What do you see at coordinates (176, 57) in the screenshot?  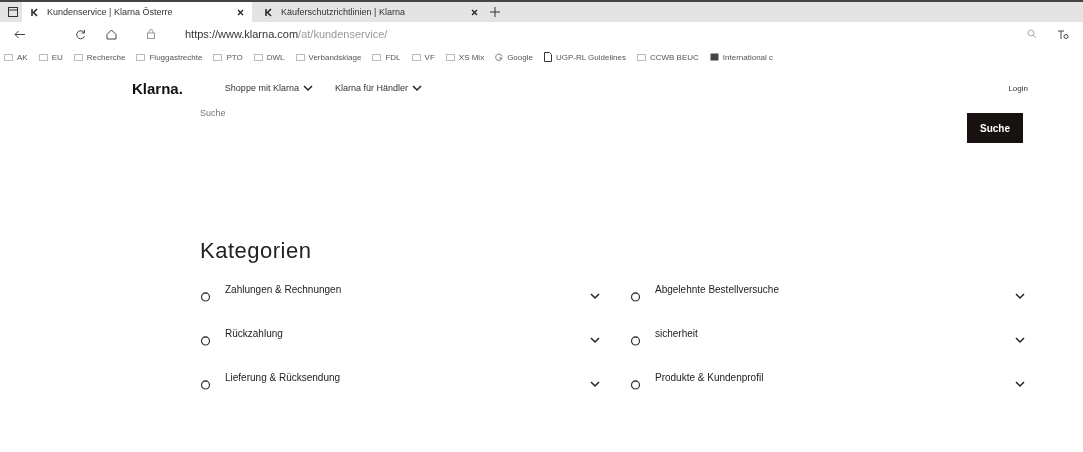 I see `bookmark-link: Fluggastrechte` at bounding box center [176, 57].